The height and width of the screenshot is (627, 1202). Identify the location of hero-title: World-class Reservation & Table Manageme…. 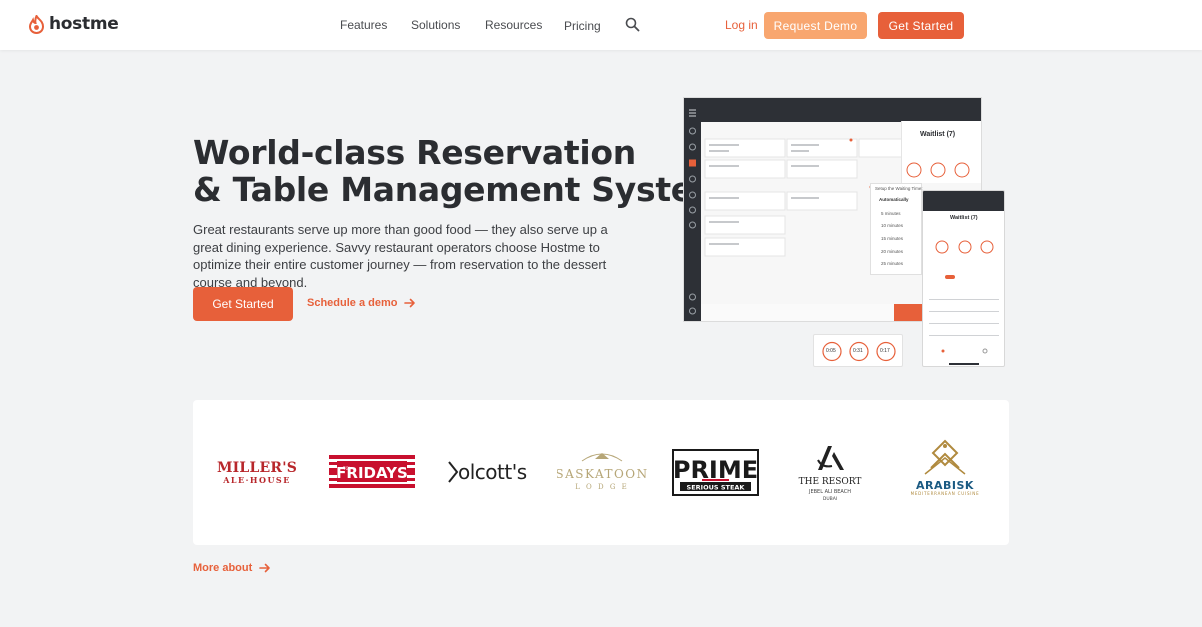
(460, 171).